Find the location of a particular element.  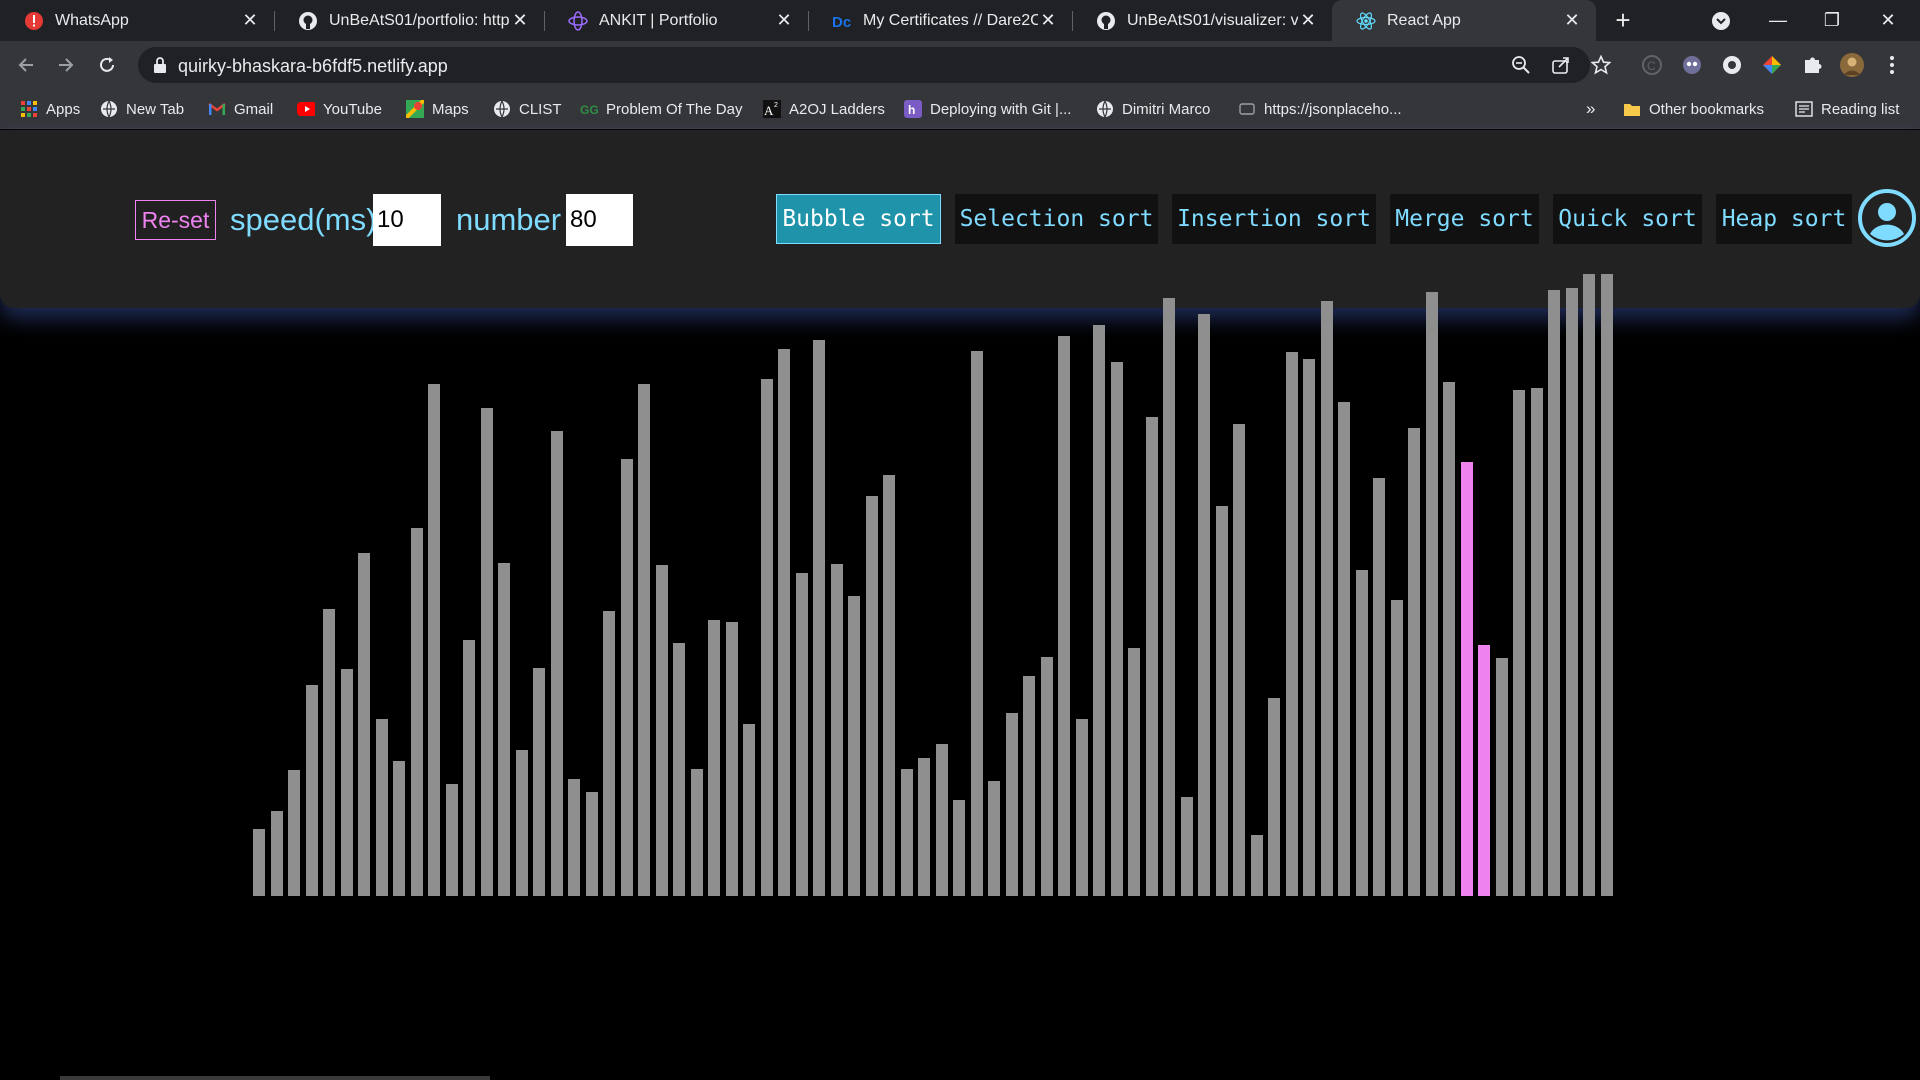

bookmark-label: A2OJ Ladders is located at coordinates (837, 109).